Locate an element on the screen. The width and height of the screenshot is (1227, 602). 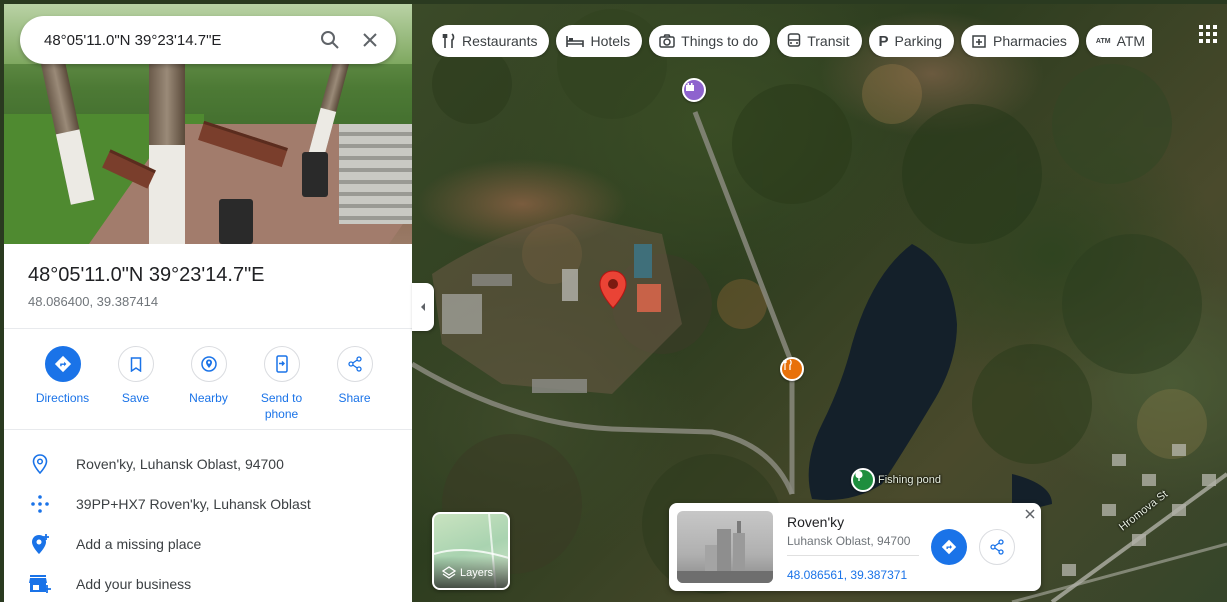
chevron-left-icon is located at coordinates (423, 307).